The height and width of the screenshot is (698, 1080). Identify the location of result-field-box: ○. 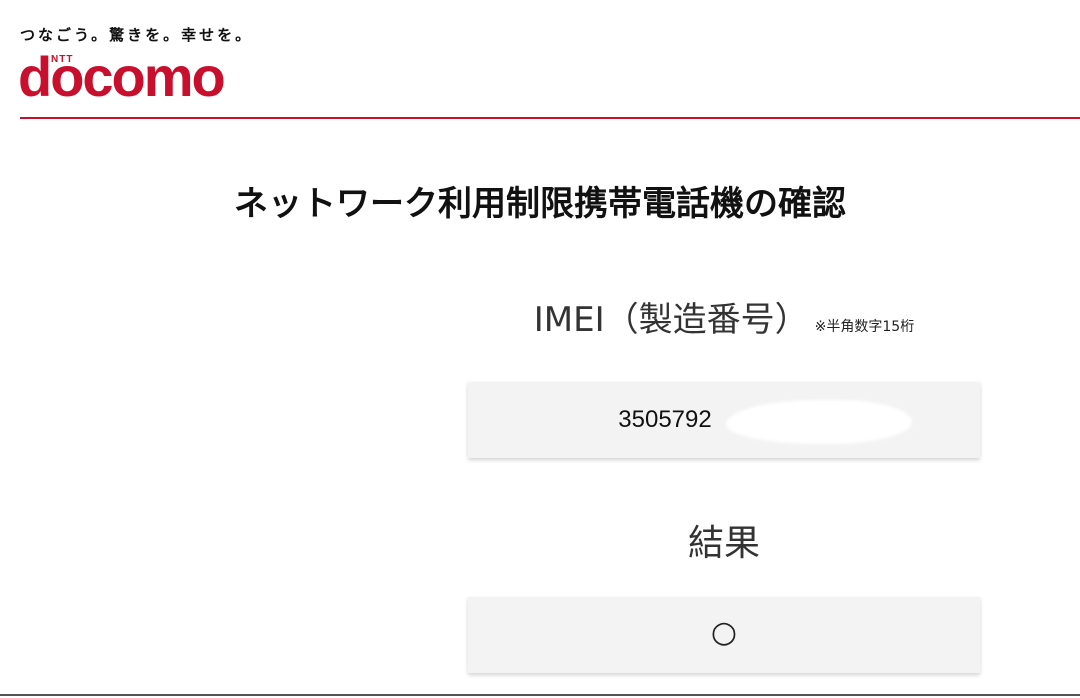
(724, 635).